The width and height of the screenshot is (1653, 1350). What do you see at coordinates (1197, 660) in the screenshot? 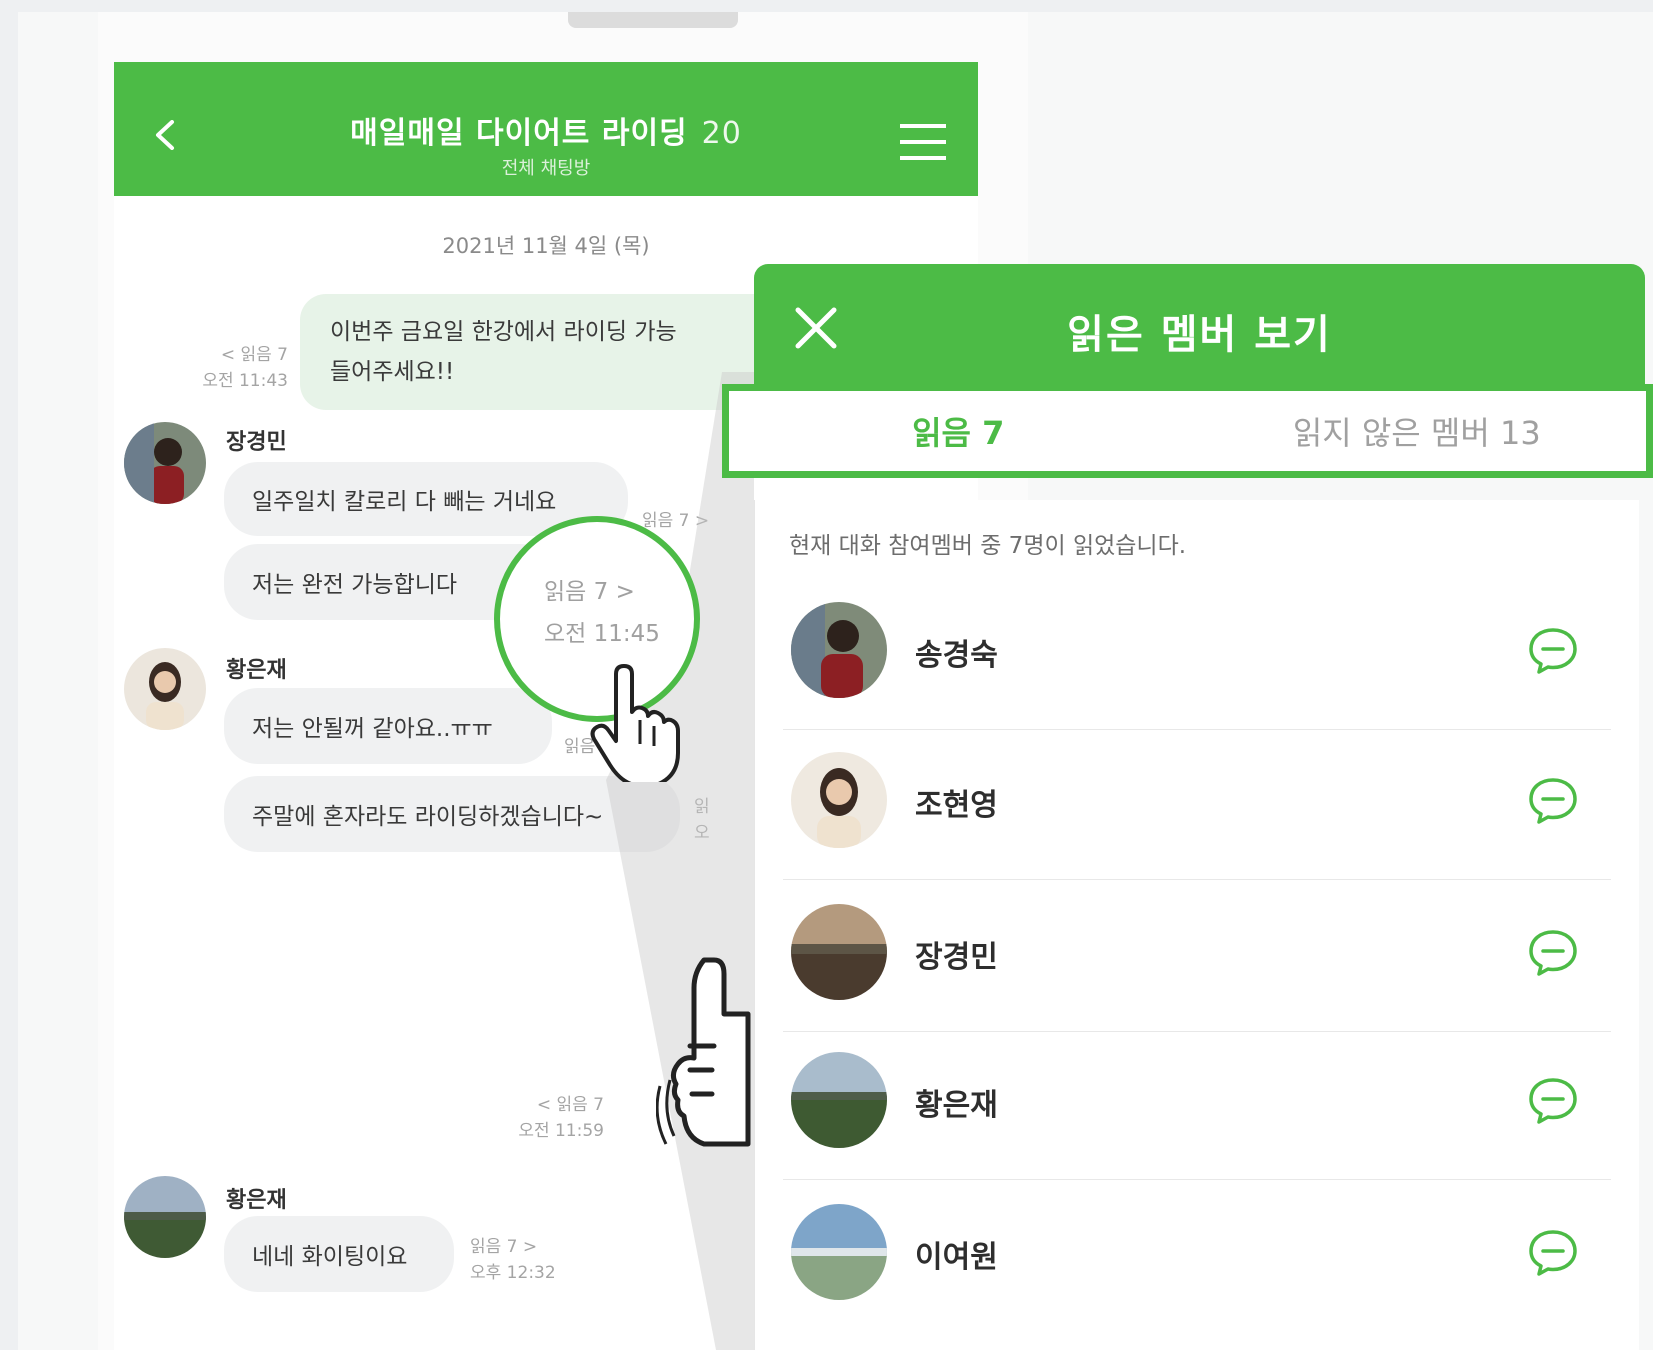
I see `member-row: 송경숙` at bounding box center [1197, 660].